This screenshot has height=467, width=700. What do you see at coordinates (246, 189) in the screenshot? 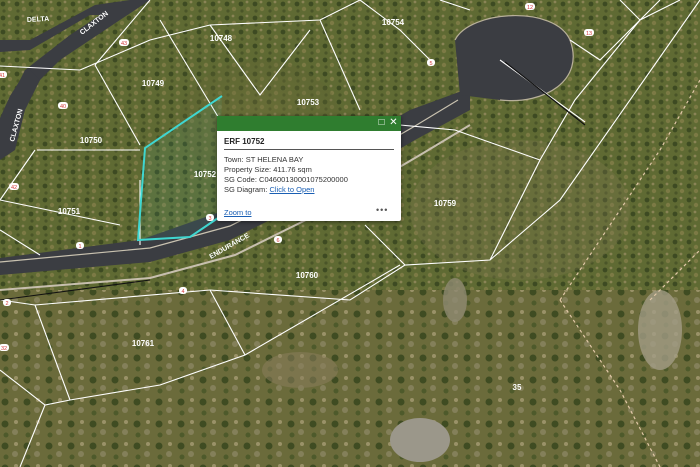
I see `sg-diagram-label: SG Diagram:` at bounding box center [246, 189].